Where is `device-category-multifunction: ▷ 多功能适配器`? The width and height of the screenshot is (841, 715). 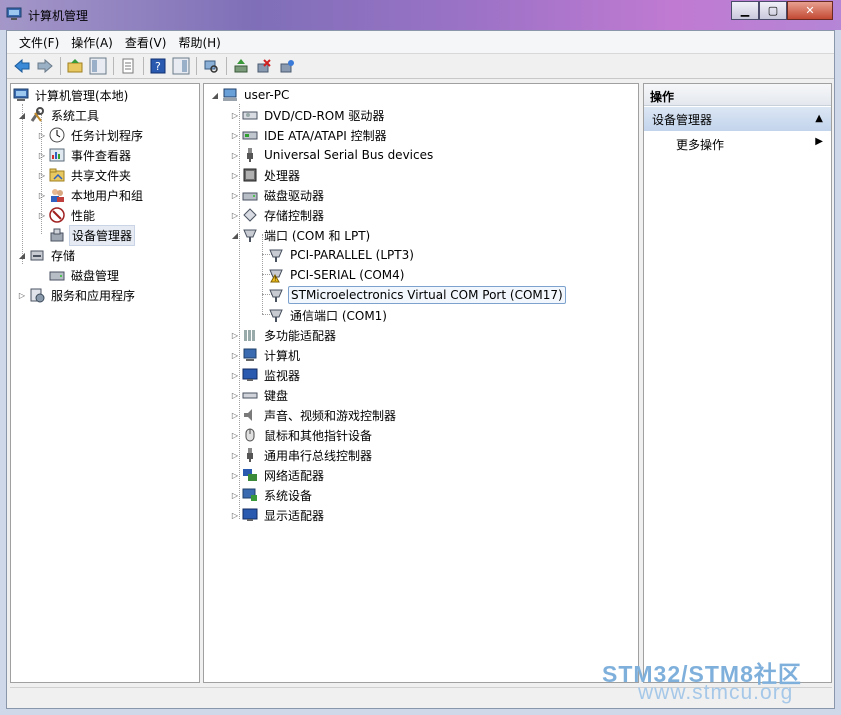 device-category-multifunction: ▷ 多功能适配器 is located at coordinates (284, 335).